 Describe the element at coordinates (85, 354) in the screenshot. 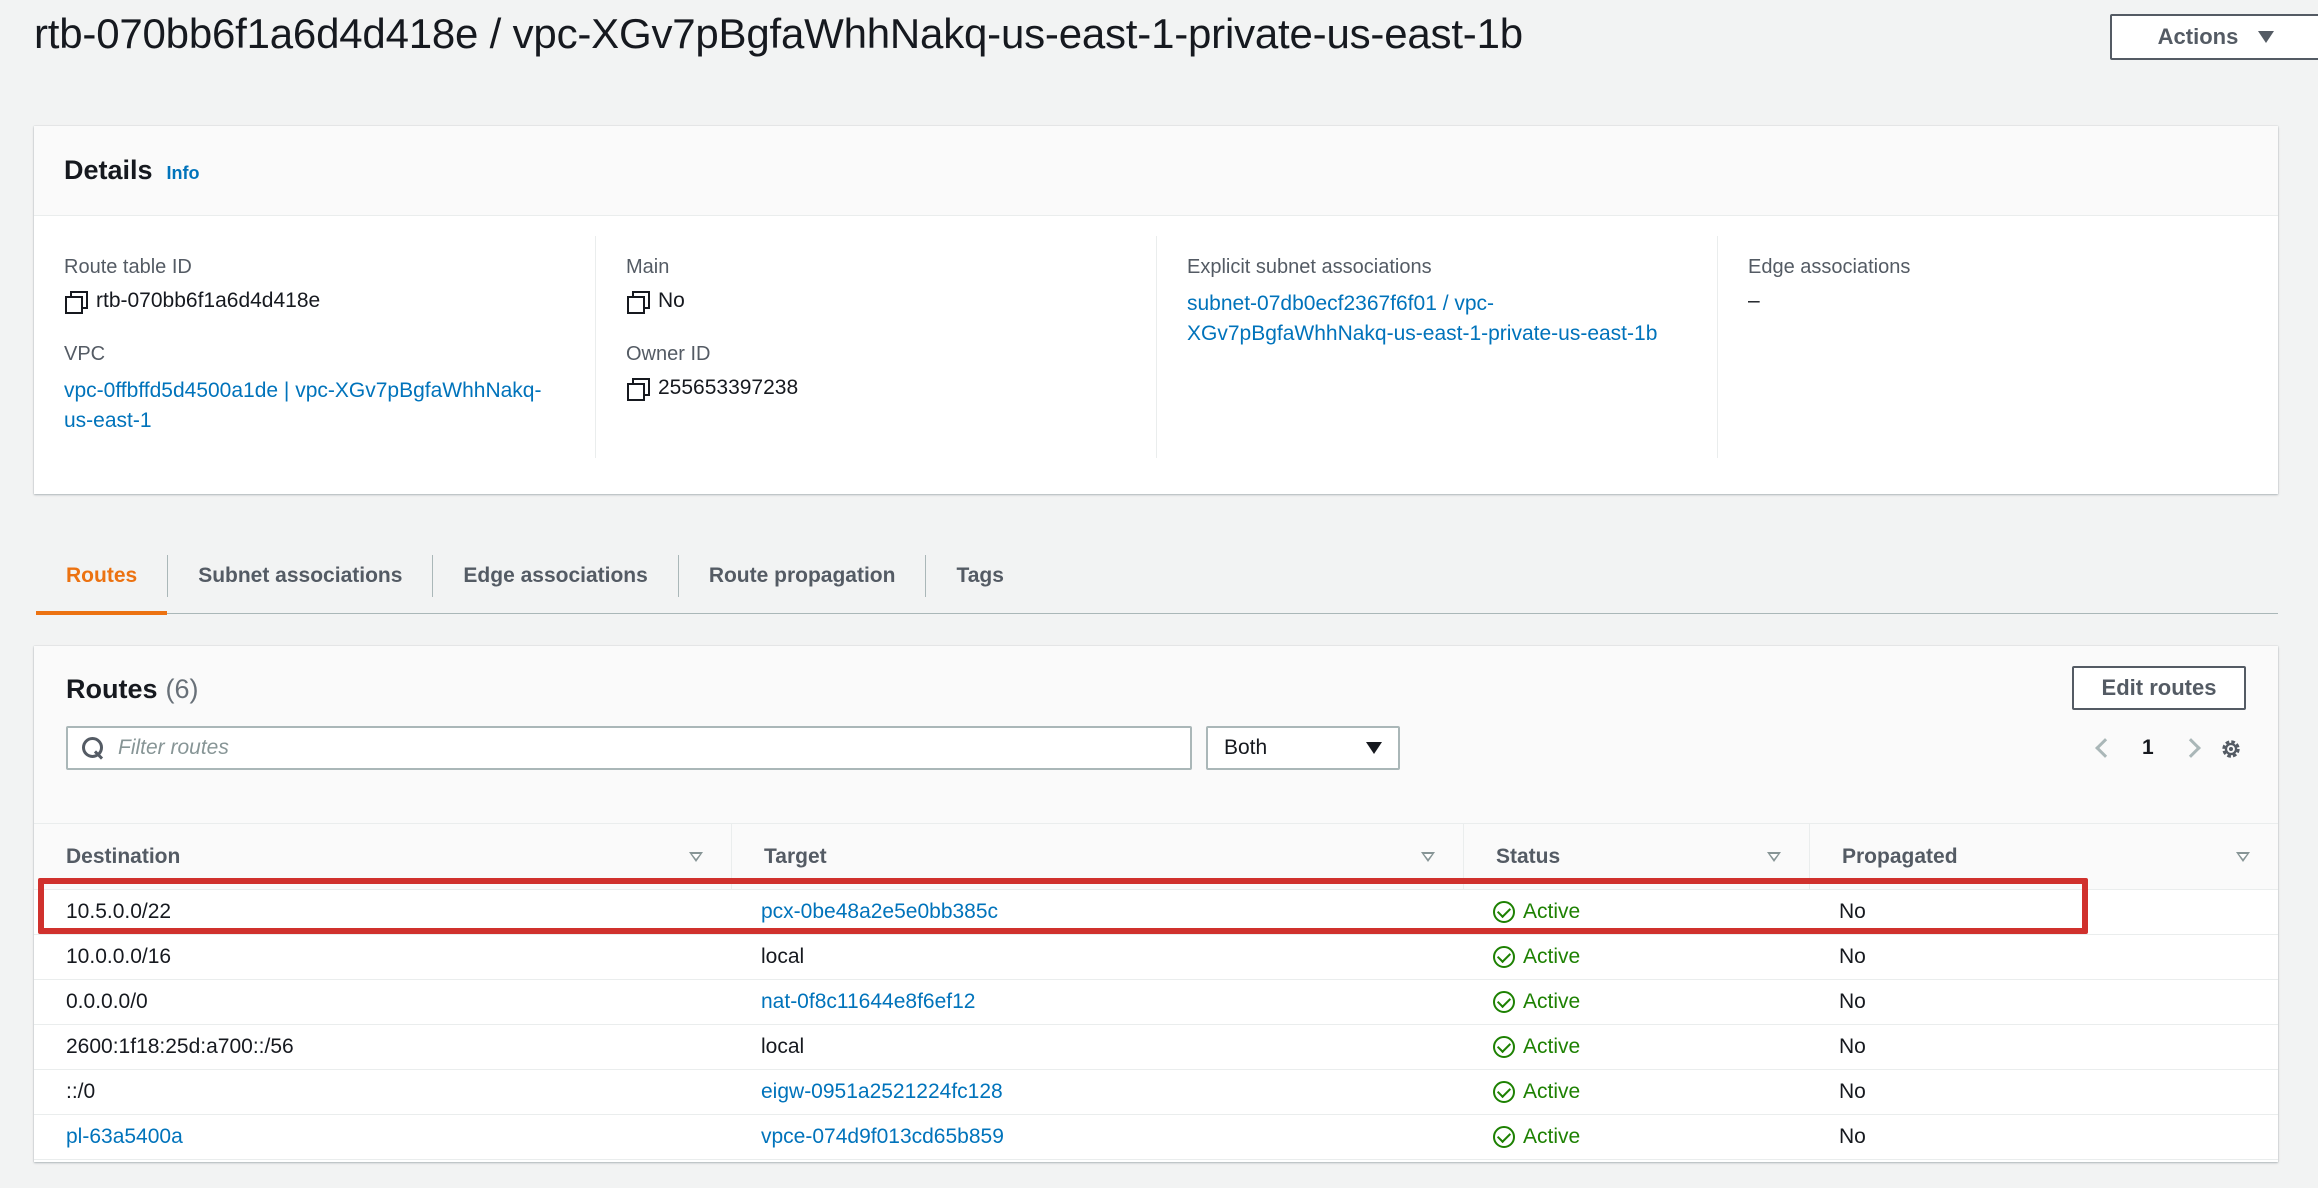

I see `vpc-label: VPC` at that location.